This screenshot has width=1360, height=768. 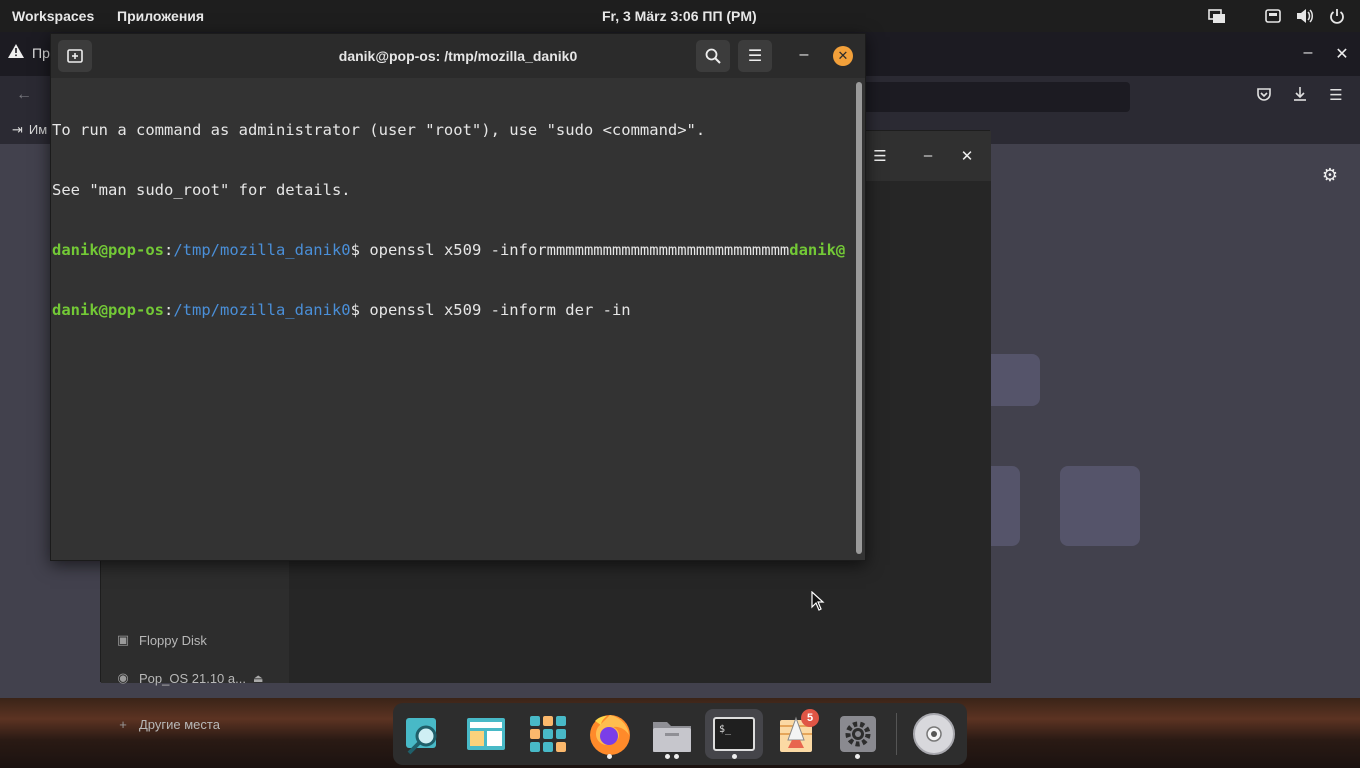 What do you see at coordinates (123, 639) in the screenshot?
I see `floppy-icon: ▣` at bounding box center [123, 639].